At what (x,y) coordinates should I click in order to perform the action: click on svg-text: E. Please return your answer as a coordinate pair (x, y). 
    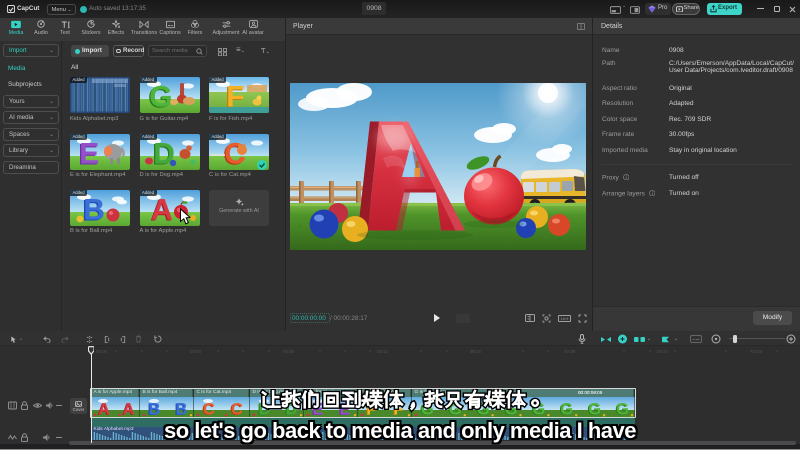
    Looking at the image, I should click on (89, 153).